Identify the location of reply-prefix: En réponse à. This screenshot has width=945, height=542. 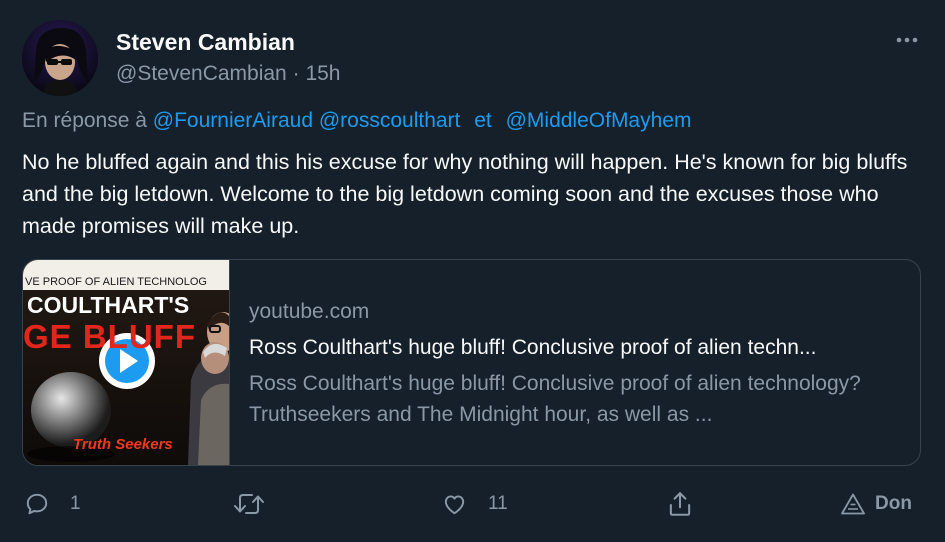
(84, 120).